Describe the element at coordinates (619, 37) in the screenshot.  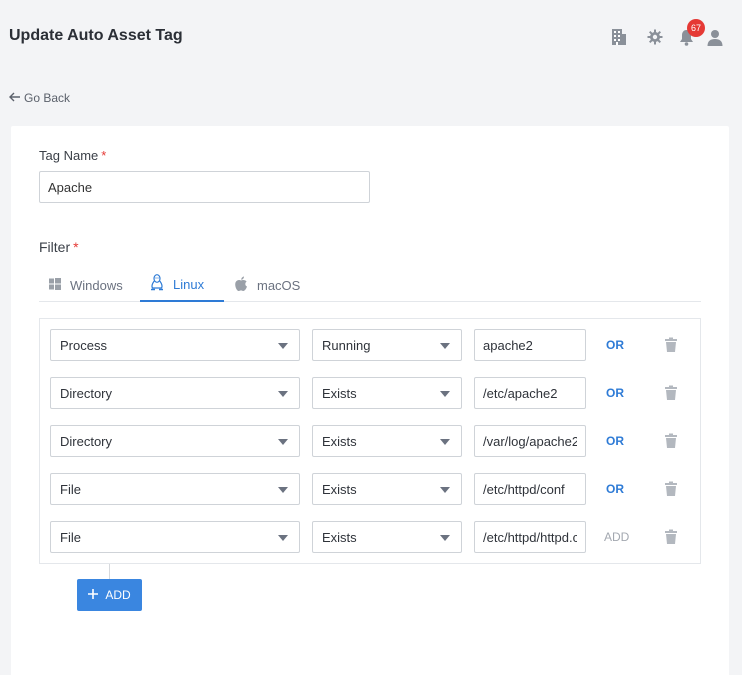
I see `building-icon` at that location.